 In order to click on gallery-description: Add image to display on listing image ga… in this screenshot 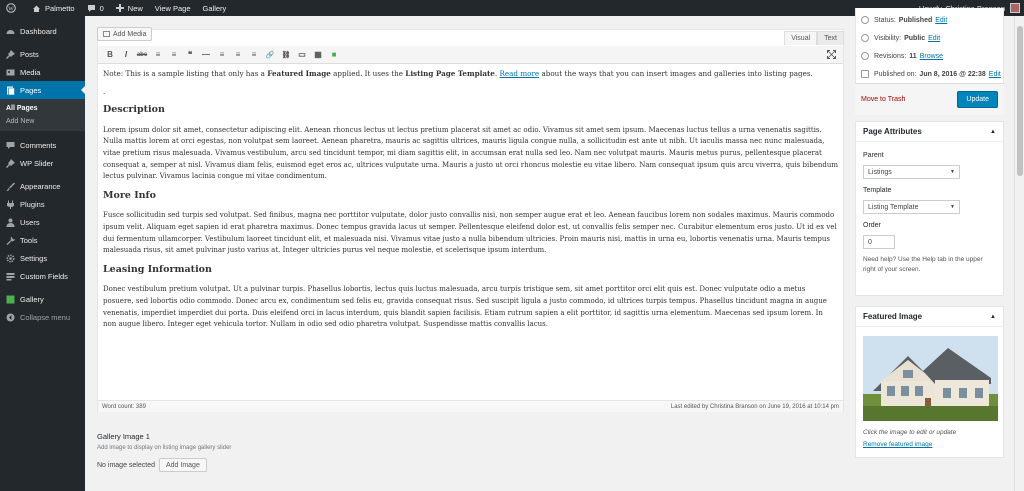, I will do `click(164, 448)`.